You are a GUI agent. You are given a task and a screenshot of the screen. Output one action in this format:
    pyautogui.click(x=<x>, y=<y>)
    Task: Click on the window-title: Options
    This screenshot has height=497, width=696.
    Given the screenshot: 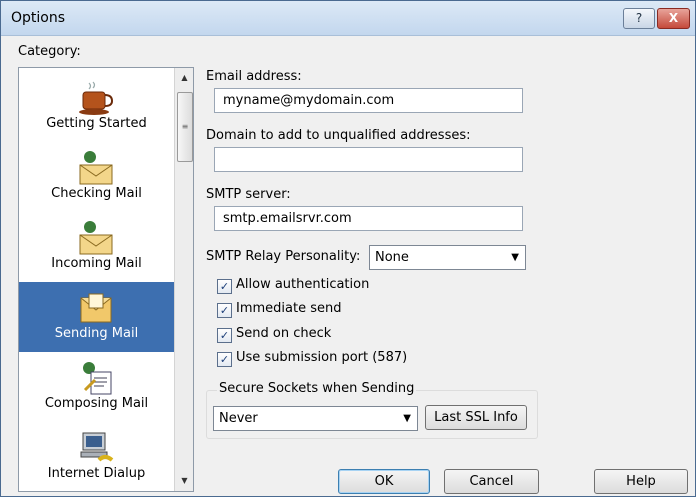 What is the action you would take?
    pyautogui.click(x=38, y=18)
    